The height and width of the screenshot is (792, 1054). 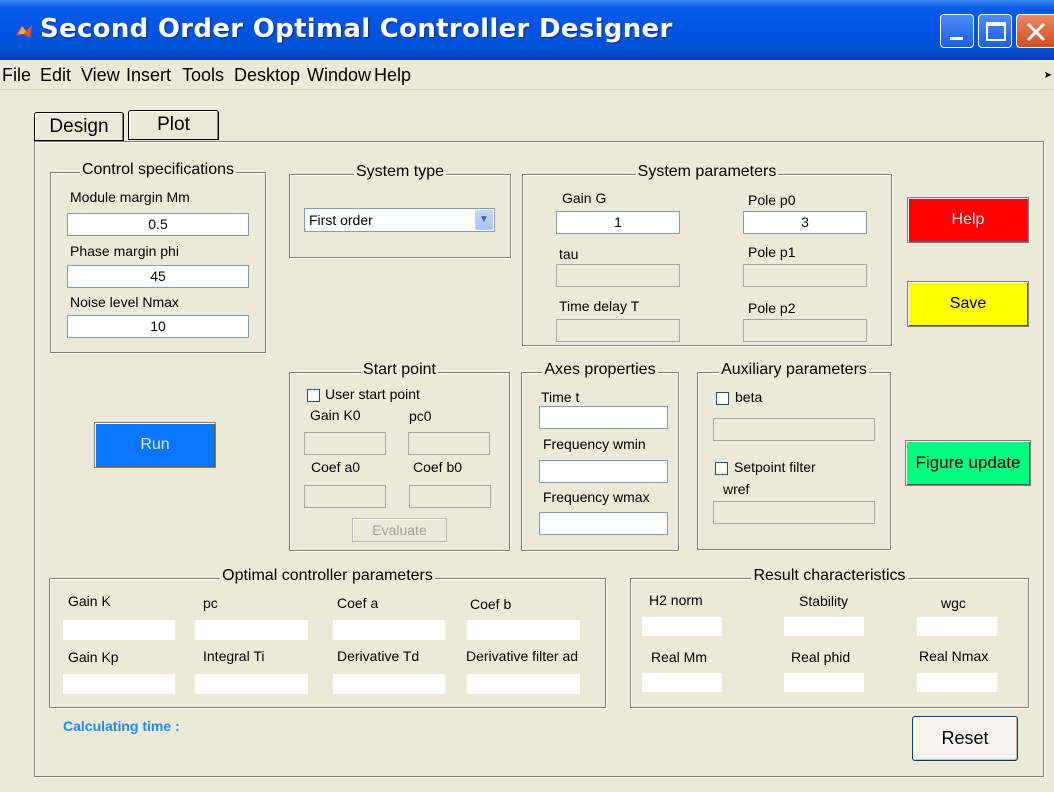 What do you see at coordinates (775, 467) in the screenshot?
I see `setpoint-filter-label: Setpoint filter` at bounding box center [775, 467].